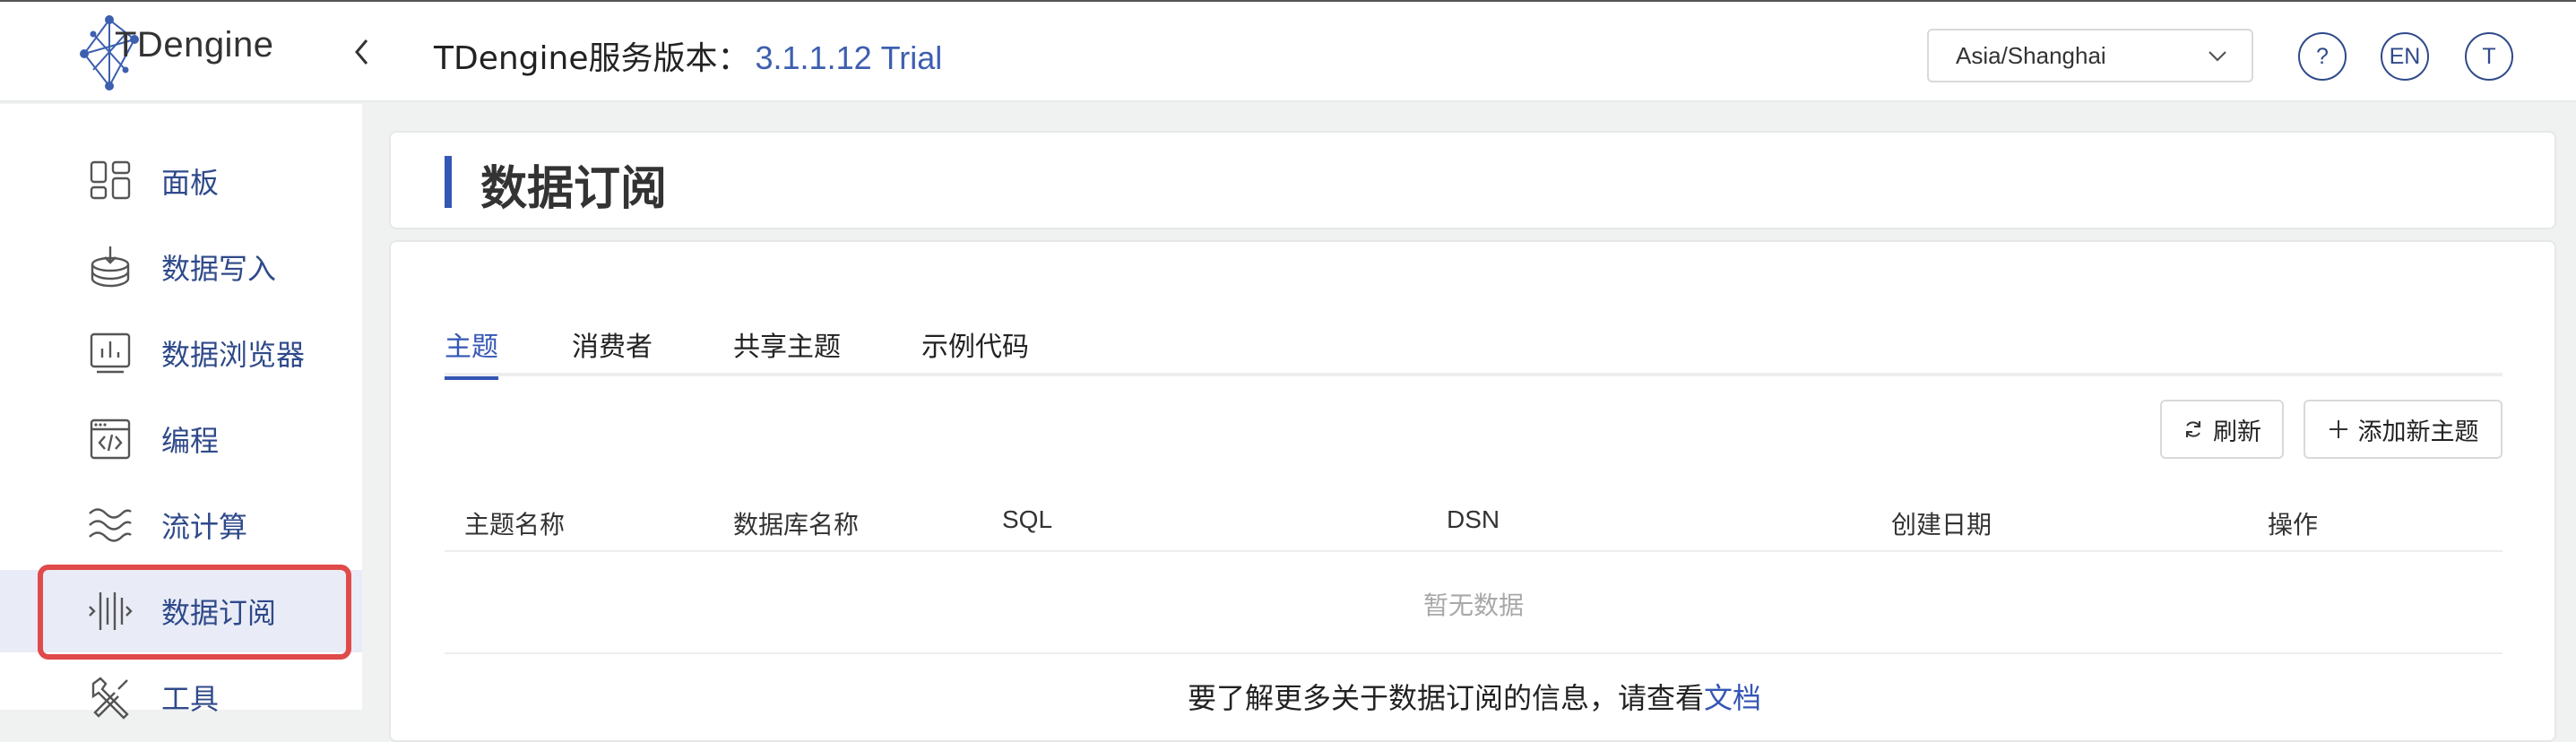 The image size is (2576, 742). I want to click on sidebar-item-label: 数据浏览器, so click(233, 355).